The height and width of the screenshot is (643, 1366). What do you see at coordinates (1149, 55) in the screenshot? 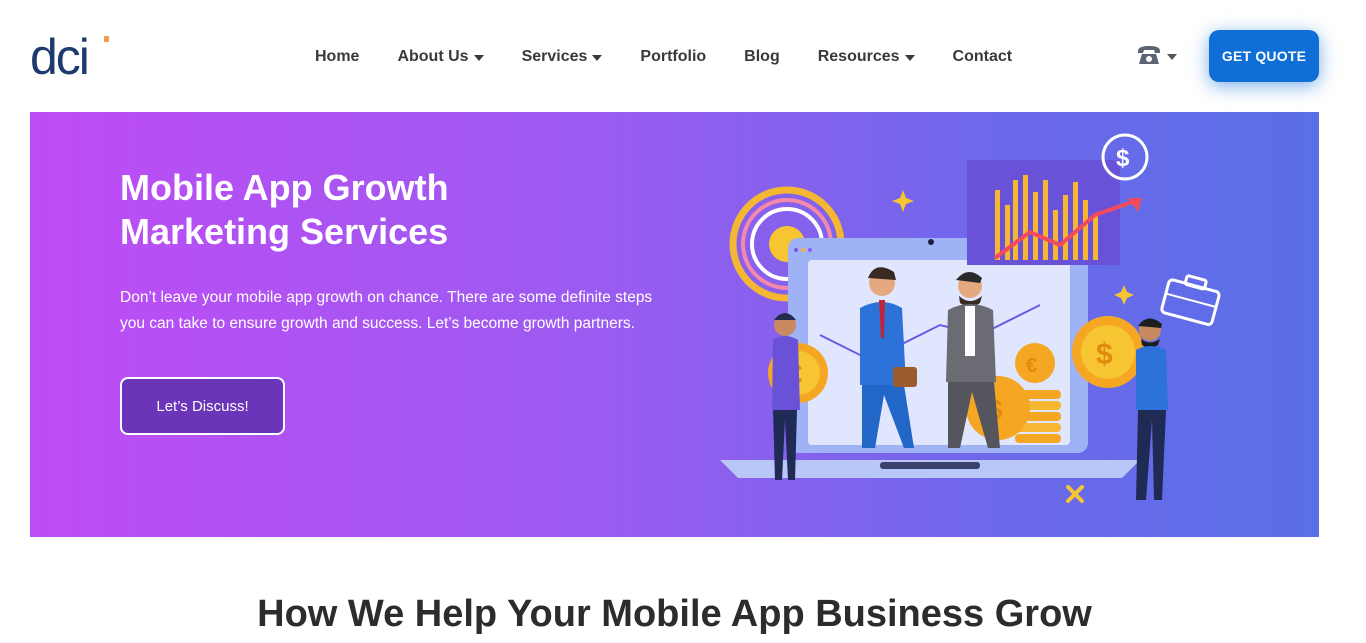
I see `phone-icon` at bounding box center [1149, 55].